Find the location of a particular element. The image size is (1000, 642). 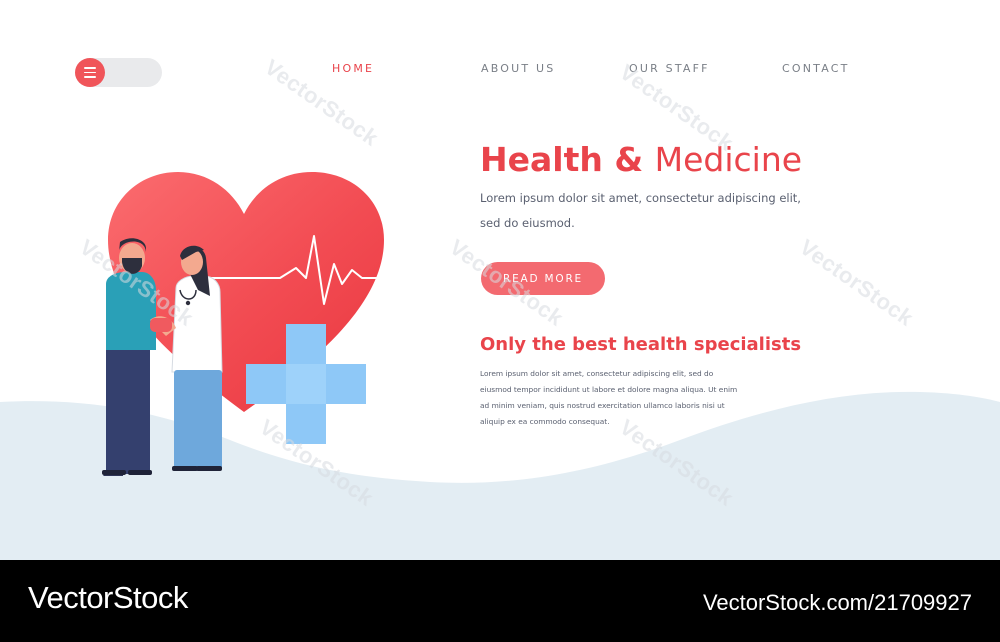

page-title: Health & Medicine is located at coordinates (641, 159).